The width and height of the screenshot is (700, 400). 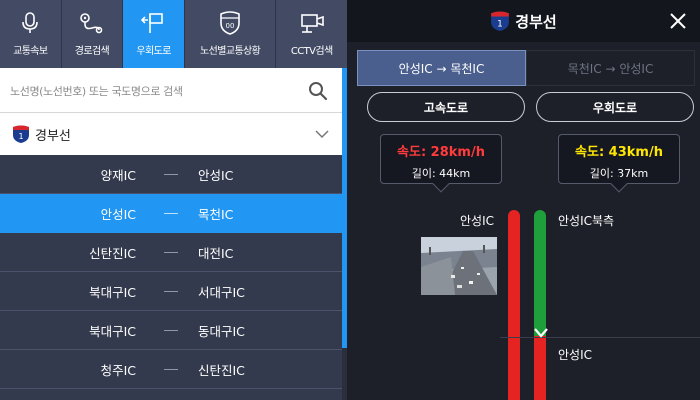 I want to click on highway-shield-icon: 00, so click(x=230, y=23).